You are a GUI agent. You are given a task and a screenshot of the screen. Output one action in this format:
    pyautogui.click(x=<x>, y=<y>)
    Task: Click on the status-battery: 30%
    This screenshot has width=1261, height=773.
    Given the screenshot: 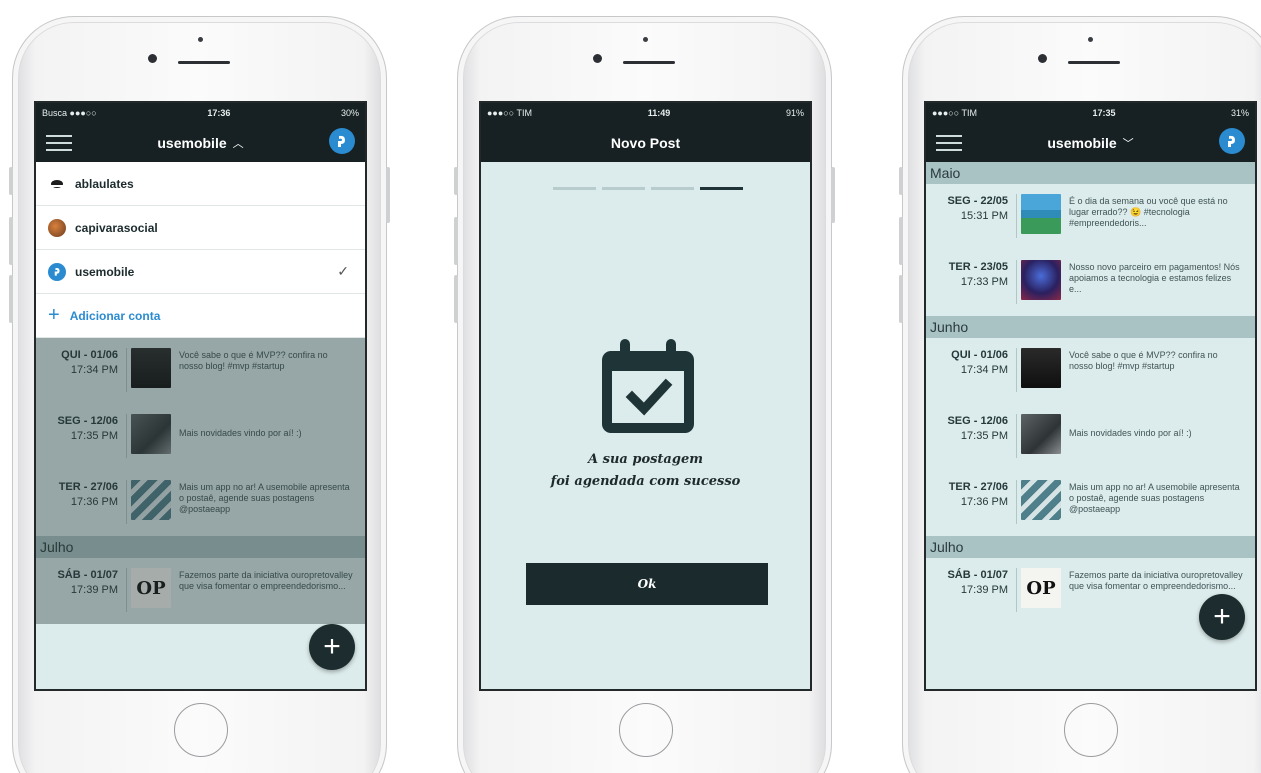 What is the action you would take?
    pyautogui.click(x=349, y=113)
    